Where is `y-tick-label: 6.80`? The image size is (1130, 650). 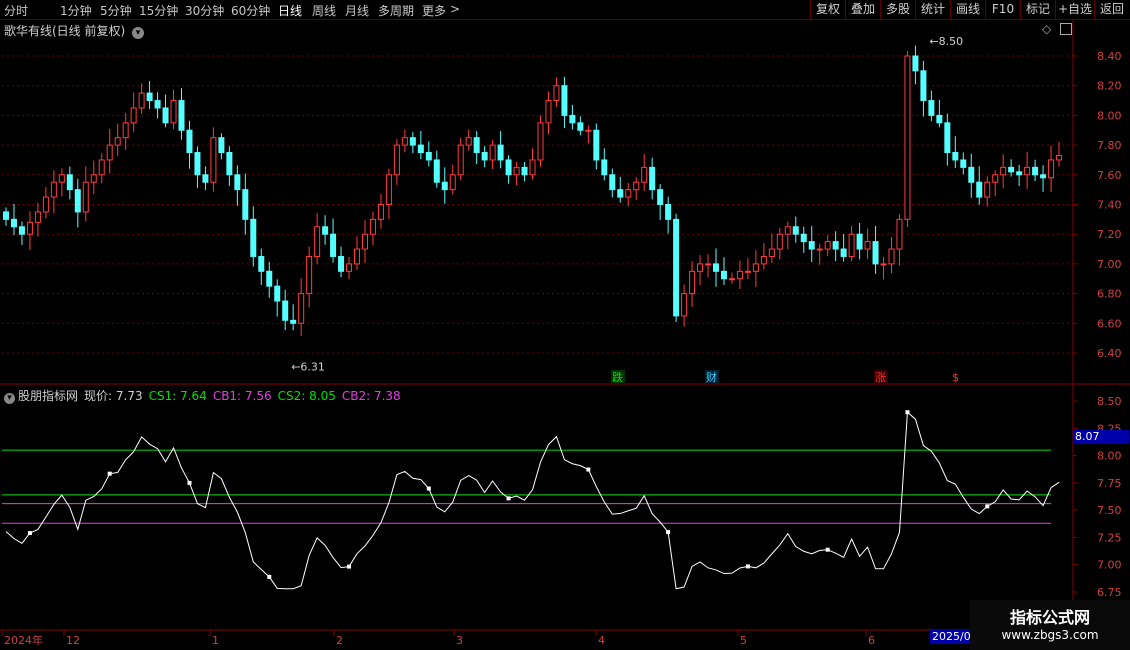
y-tick-label: 6.80 is located at coordinates (1109, 294).